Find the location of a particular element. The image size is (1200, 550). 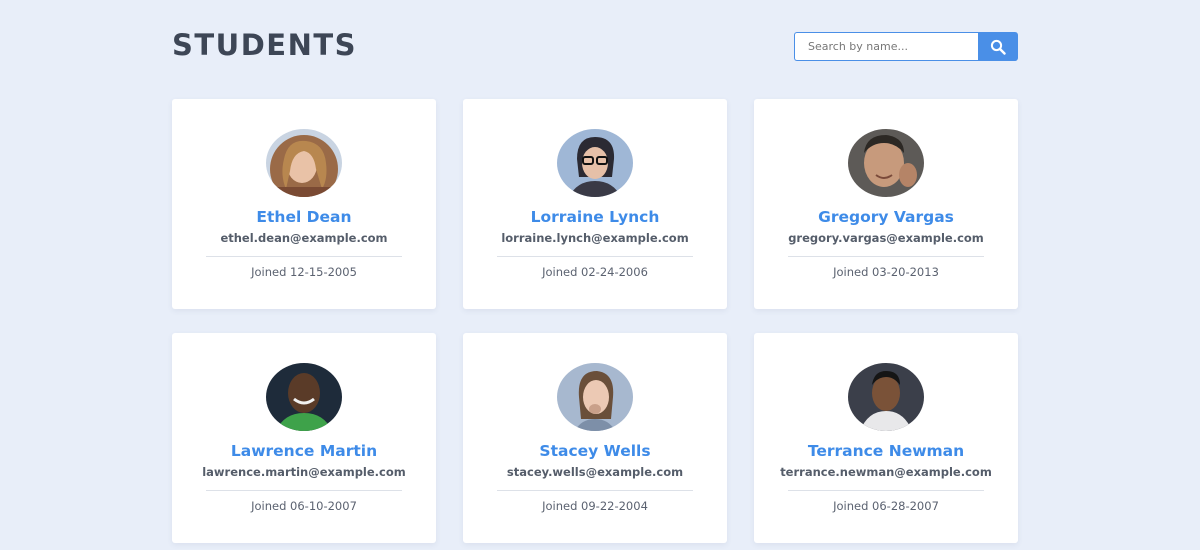

joined-date: Joined 06-10-2007 is located at coordinates (304, 506).